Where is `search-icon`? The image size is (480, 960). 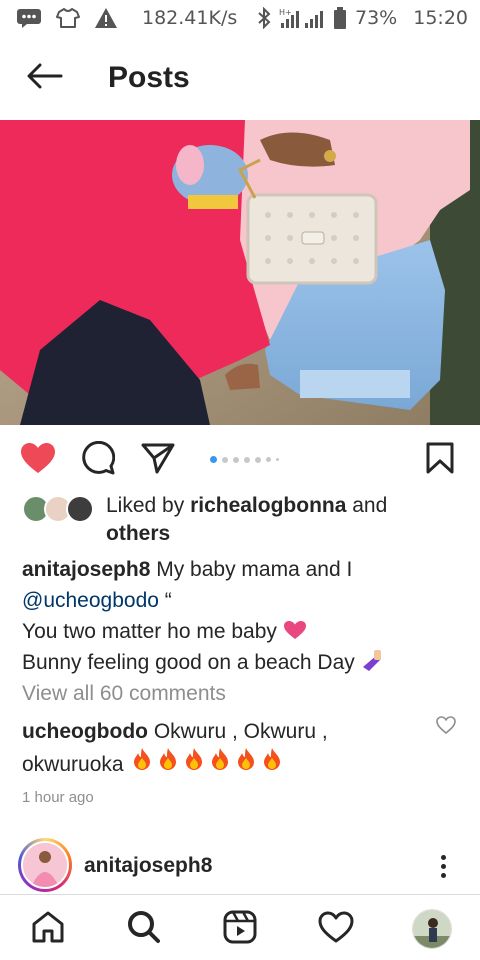 search-icon is located at coordinates (144, 929).